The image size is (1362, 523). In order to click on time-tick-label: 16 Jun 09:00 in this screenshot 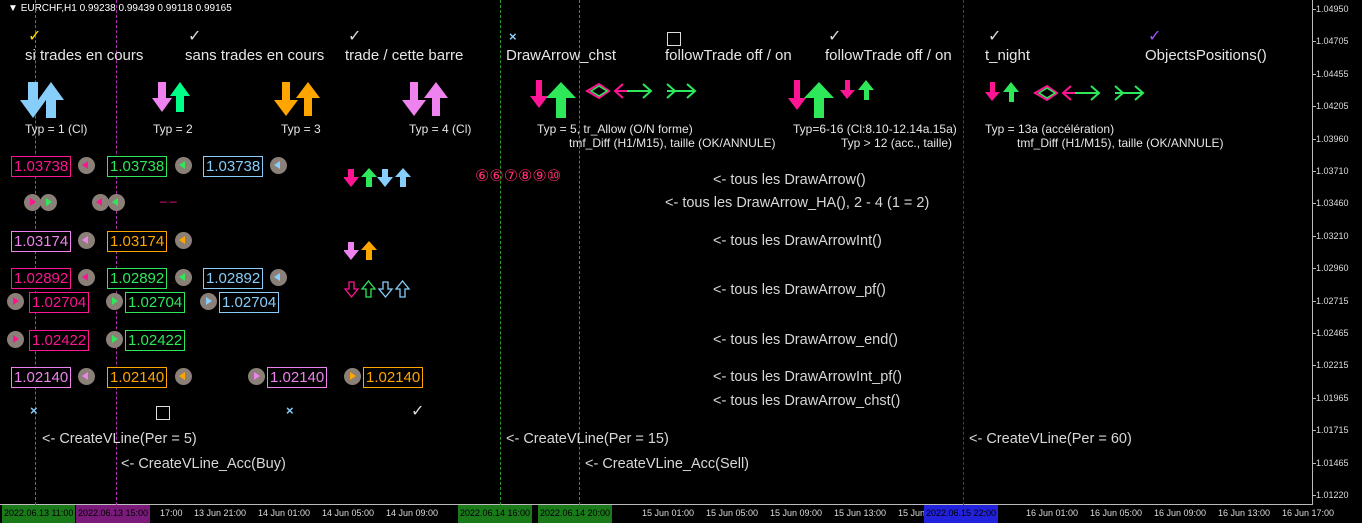, I will do `click(1180, 513)`.